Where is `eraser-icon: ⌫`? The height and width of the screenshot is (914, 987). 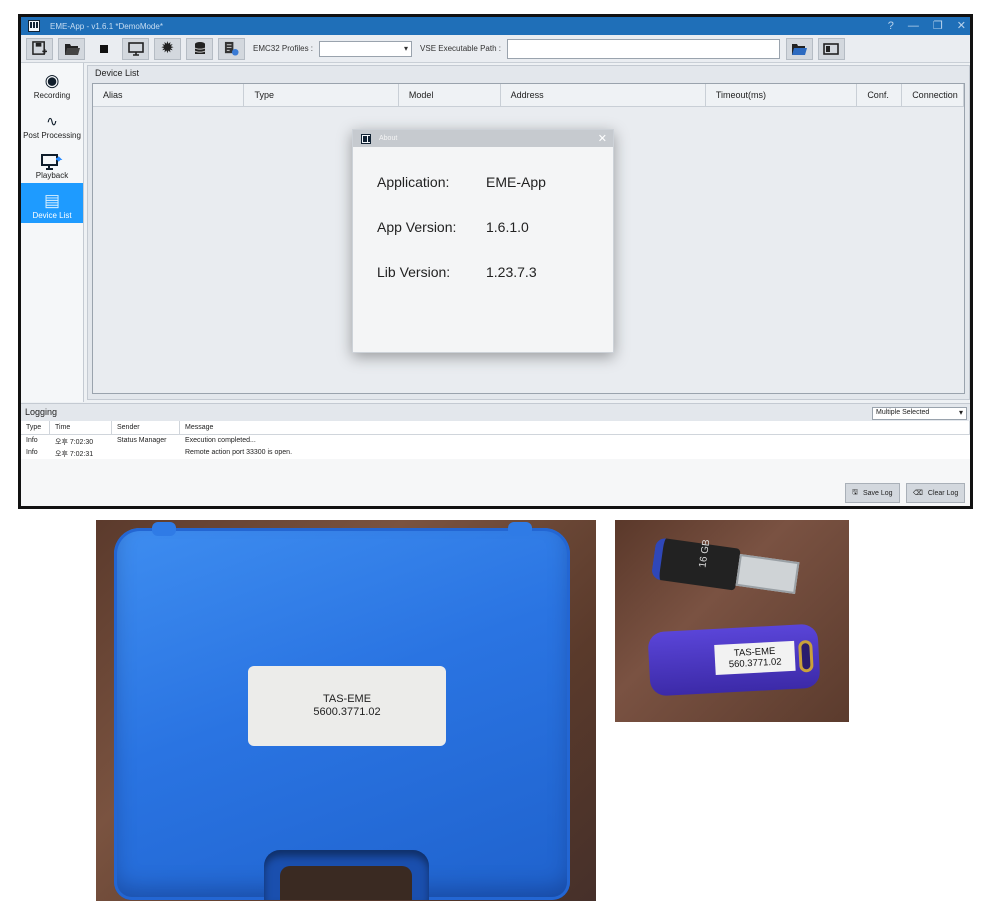 eraser-icon: ⌫ is located at coordinates (918, 493).